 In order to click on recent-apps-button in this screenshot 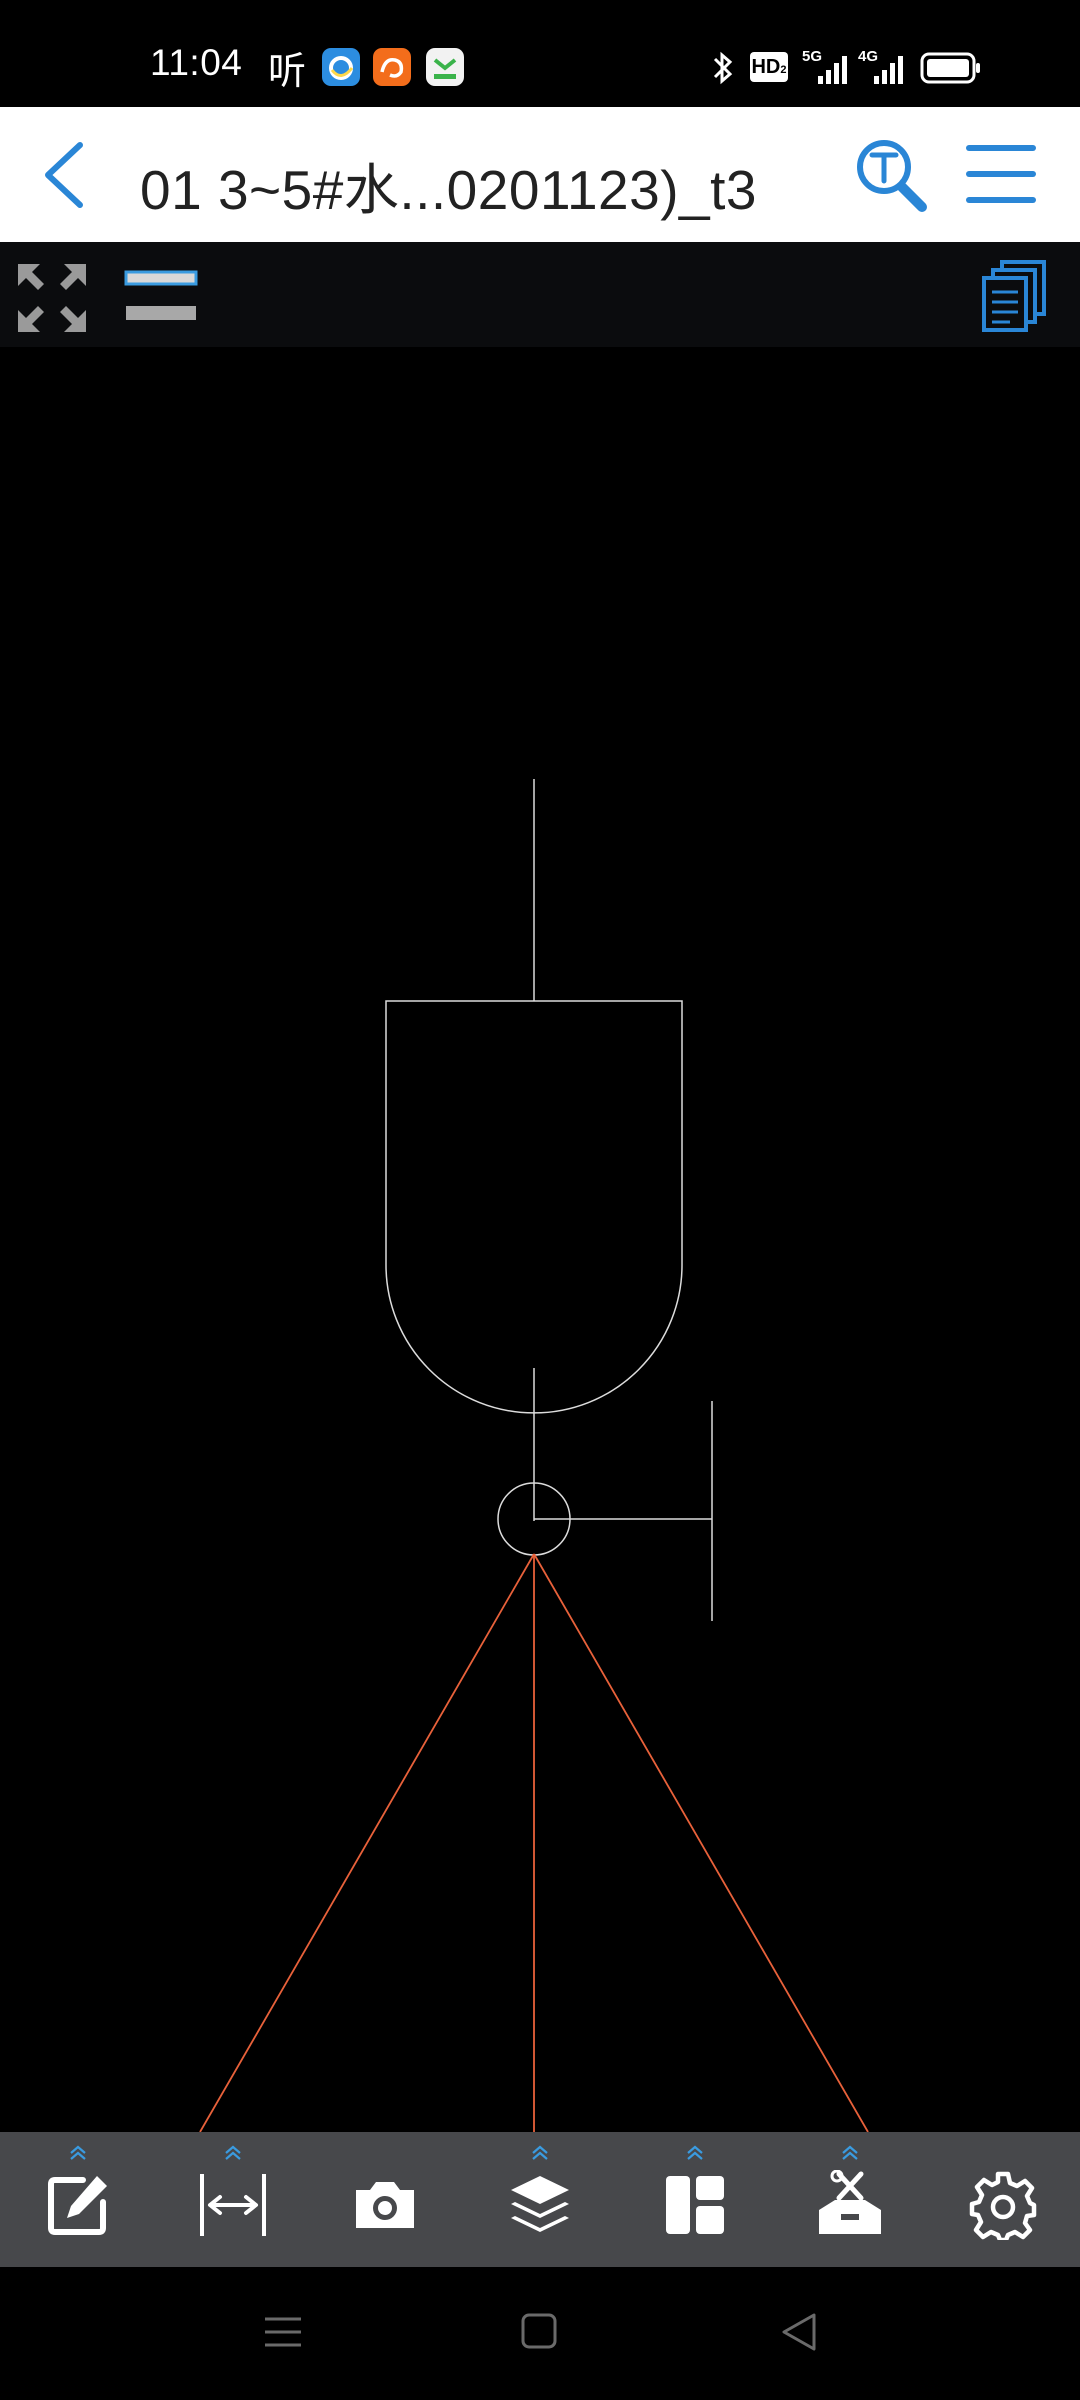, I will do `click(283, 2332)`.